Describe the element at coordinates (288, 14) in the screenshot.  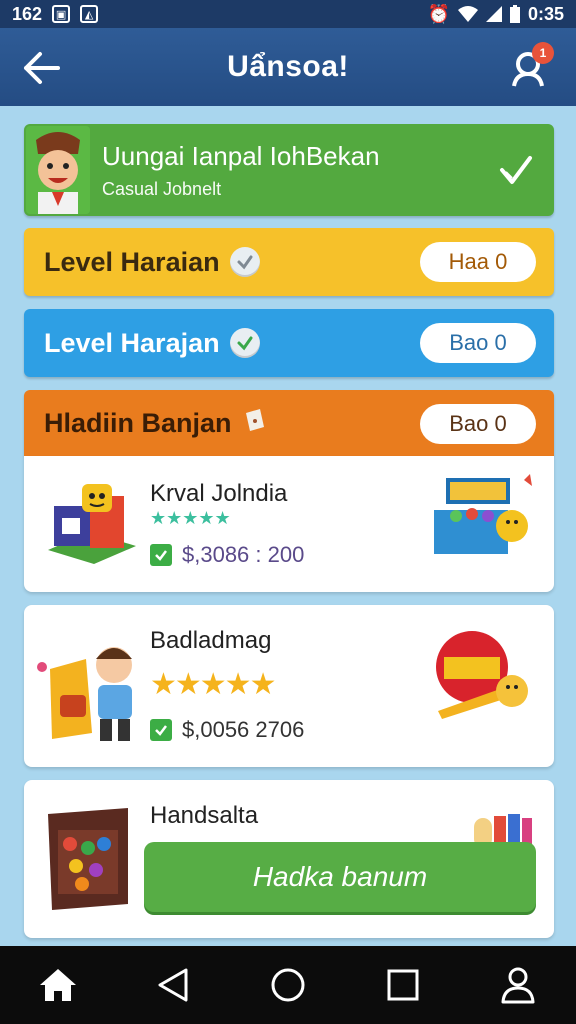
I see `status-bar: 162 ▣ ◭ ⏰ 0:35` at that location.